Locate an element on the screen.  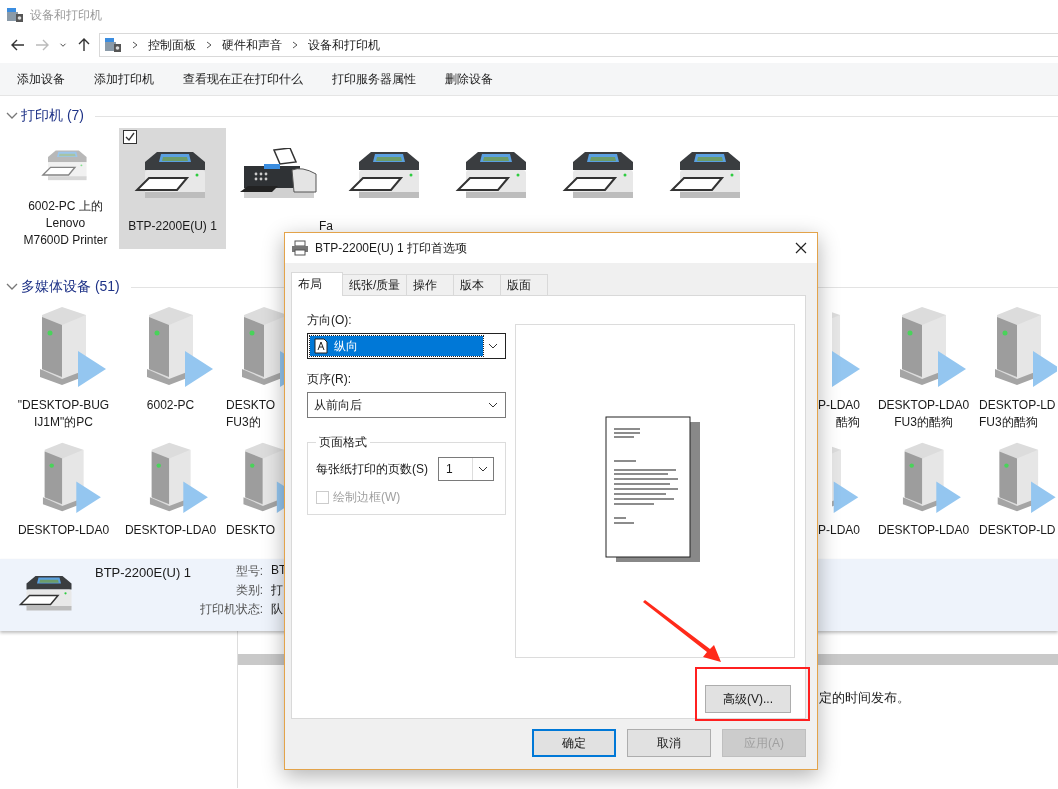
device-label: BTP-2200E(U) 1 is located at coordinates (172, 226).